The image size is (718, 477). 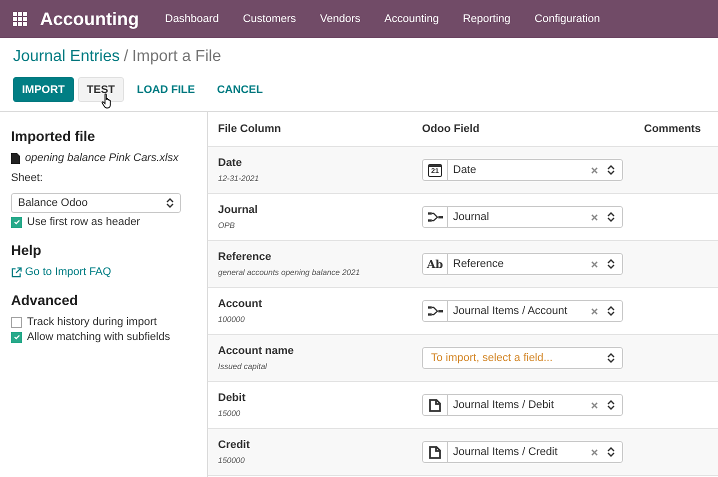 I want to click on sheet-label: Sheet:, so click(x=27, y=178).